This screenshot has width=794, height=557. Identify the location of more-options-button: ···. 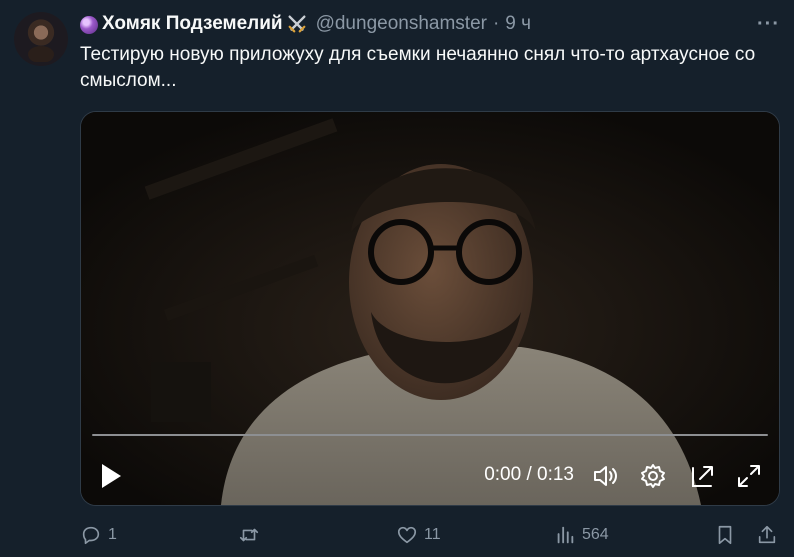
(768, 24).